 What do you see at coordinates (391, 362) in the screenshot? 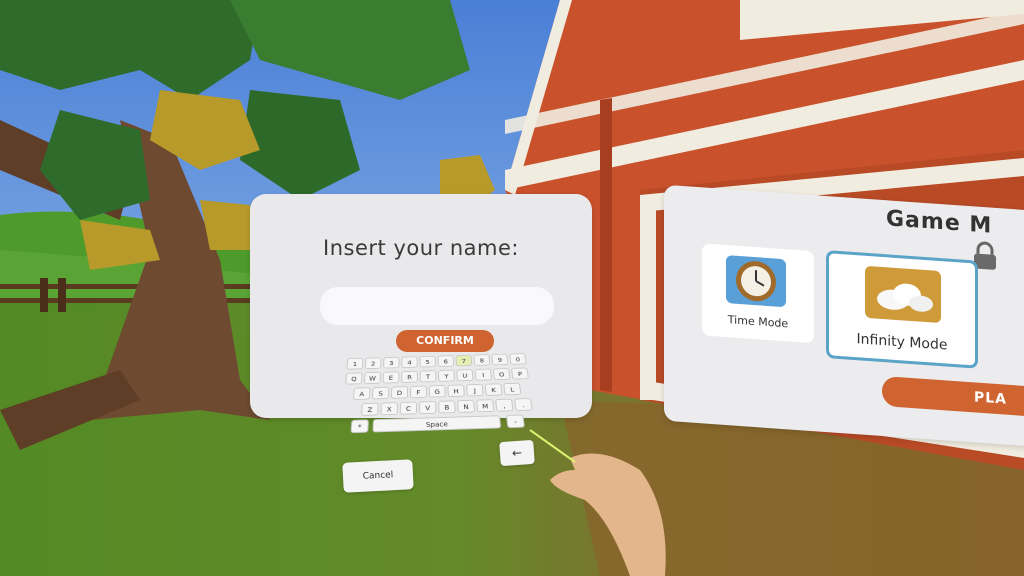
I see `key-3: 3` at bounding box center [391, 362].